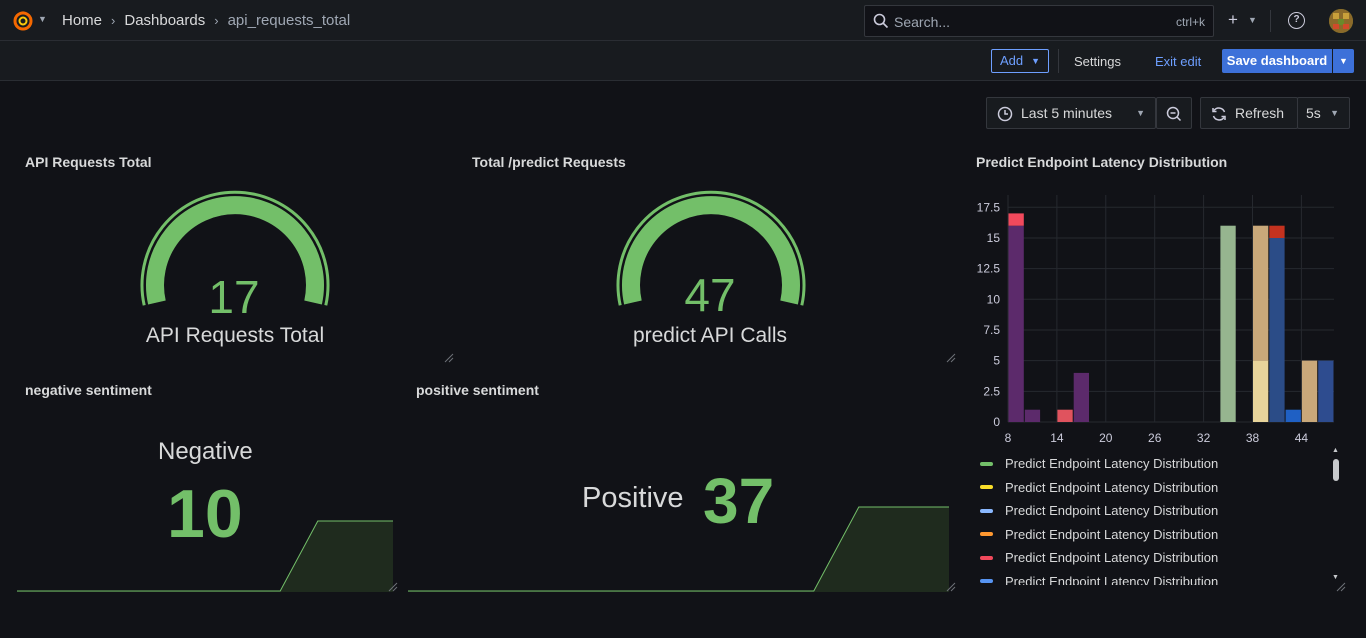  I want to click on scrollbar-thumb, so click(1336, 470).